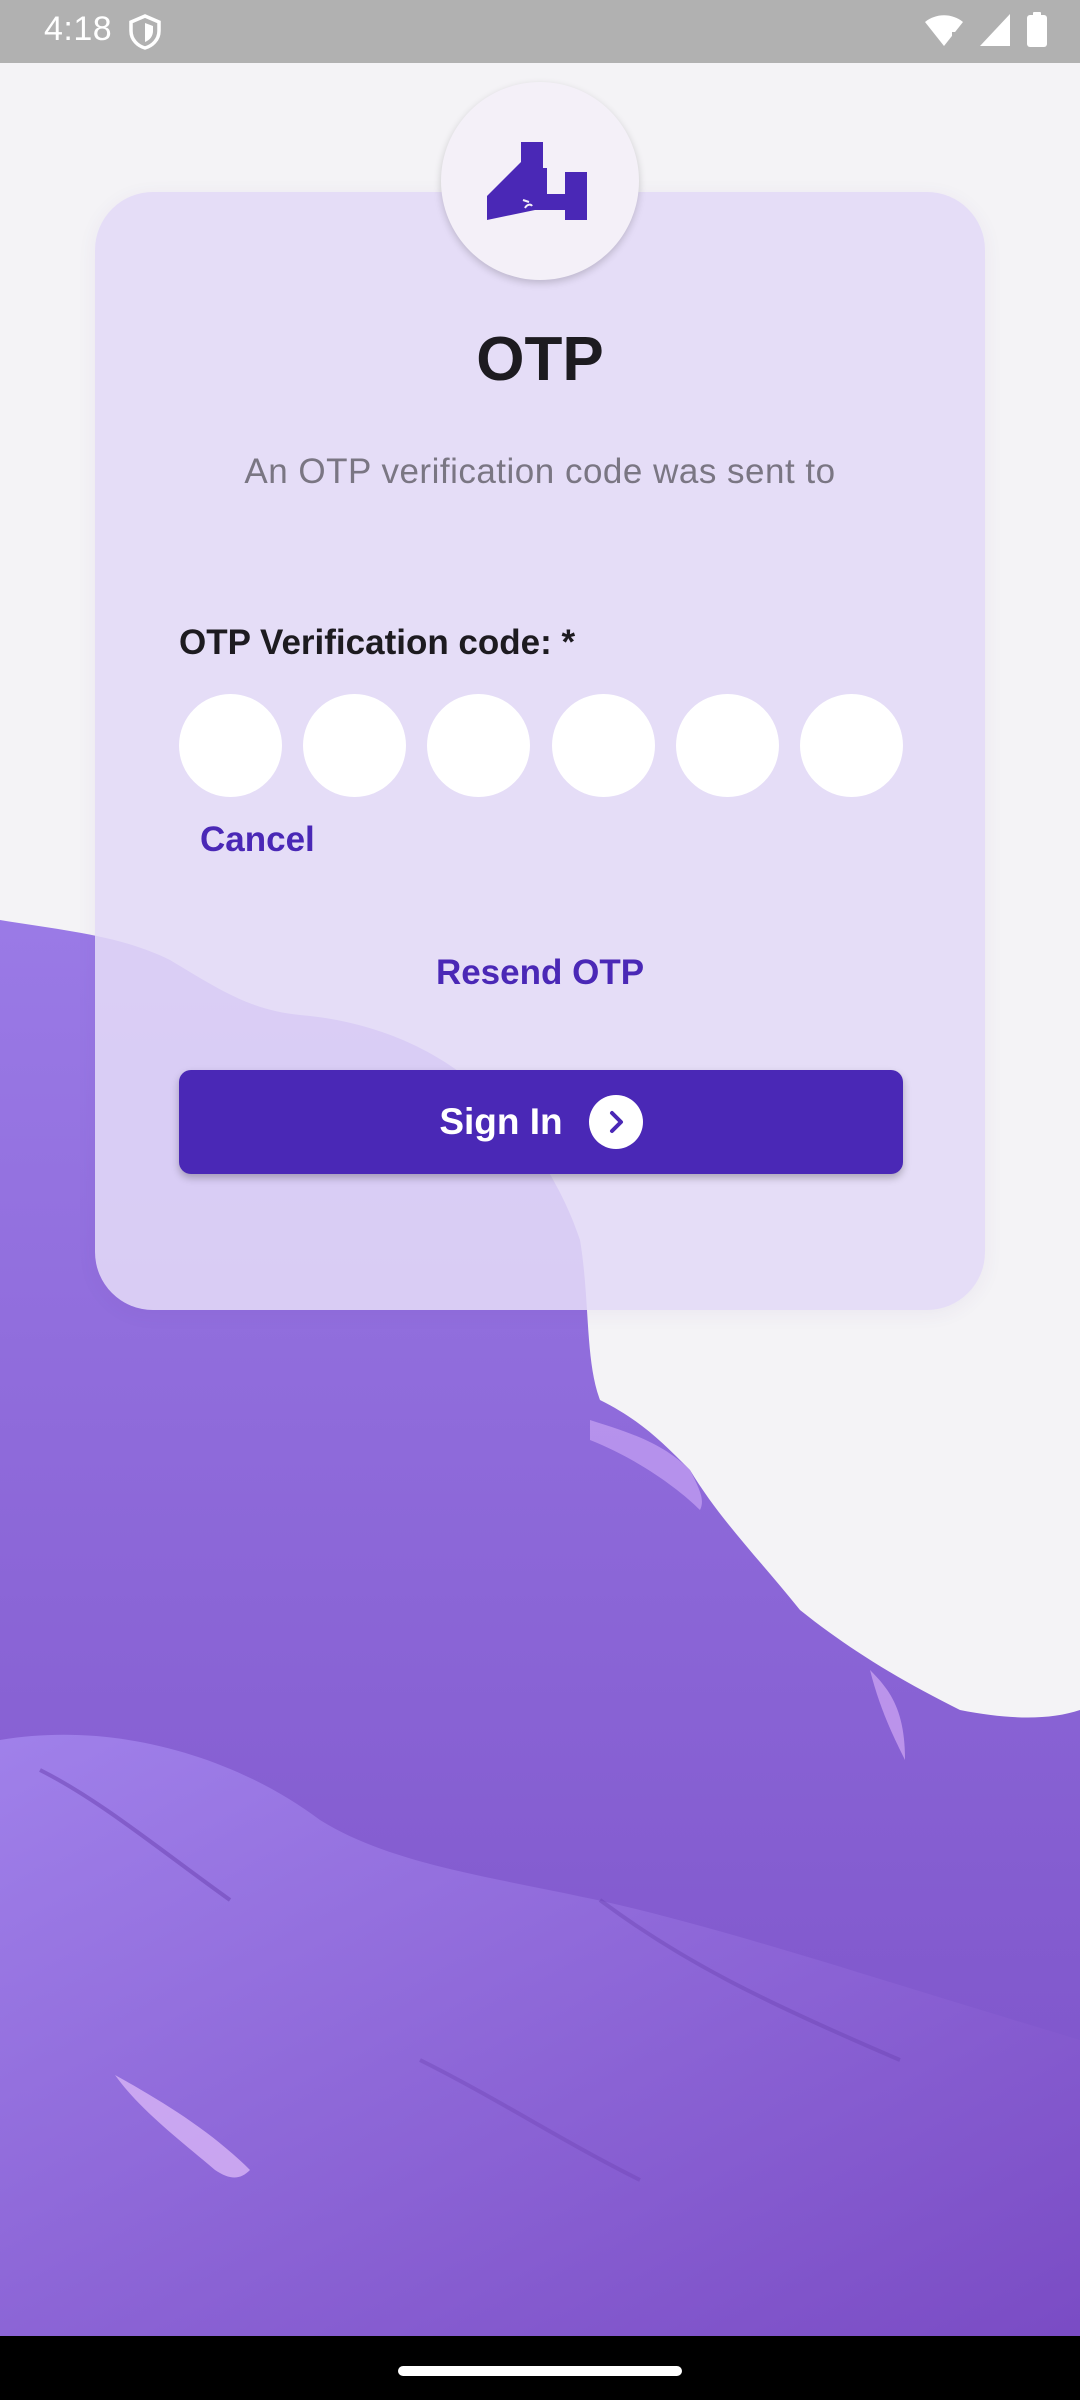 The width and height of the screenshot is (1080, 2400). Describe the element at coordinates (541, 745) in the screenshot. I see `otp-input-group` at that location.